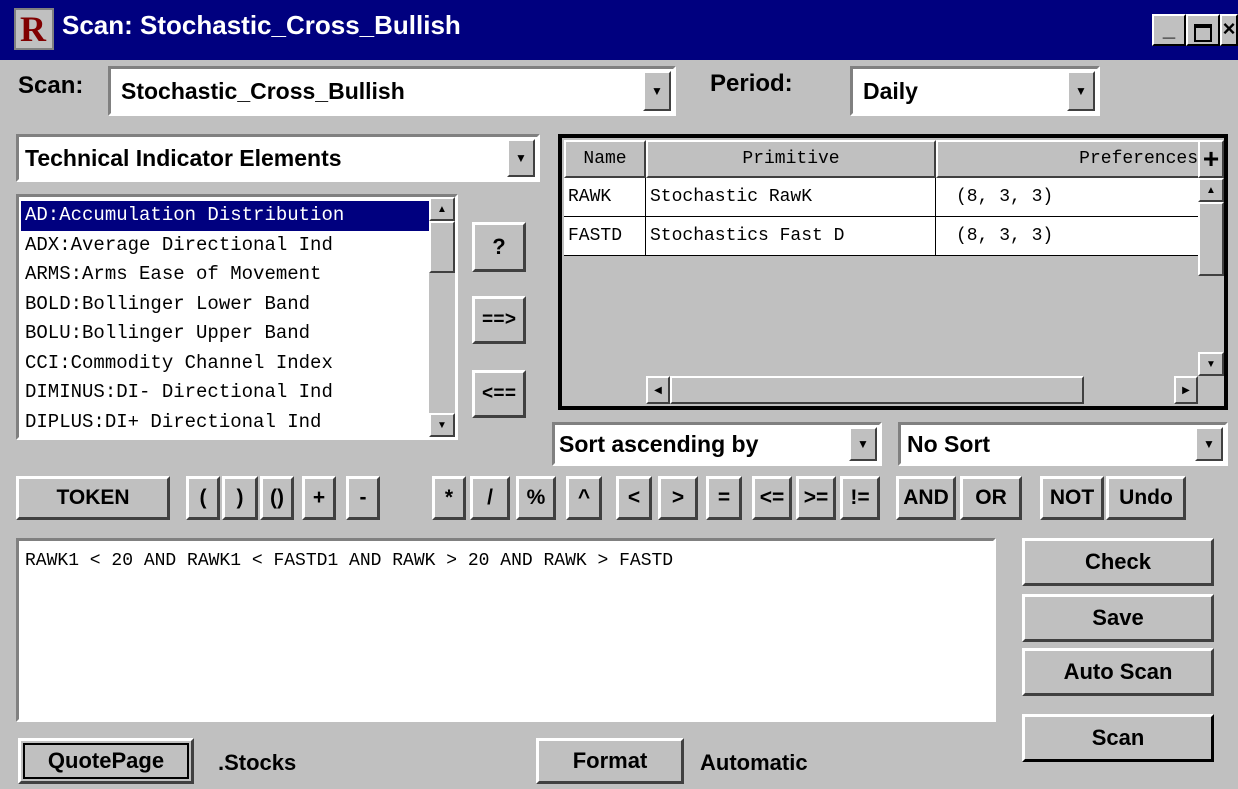 This screenshot has width=1238, height=789. Describe the element at coordinates (791, 159) in the screenshot. I see `grid-header-primitive: Primitive` at that location.